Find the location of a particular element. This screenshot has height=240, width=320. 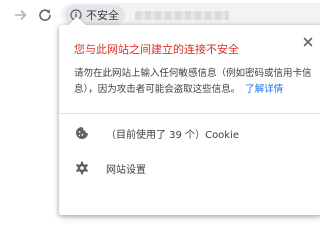

cookie-icon is located at coordinates (82, 133).